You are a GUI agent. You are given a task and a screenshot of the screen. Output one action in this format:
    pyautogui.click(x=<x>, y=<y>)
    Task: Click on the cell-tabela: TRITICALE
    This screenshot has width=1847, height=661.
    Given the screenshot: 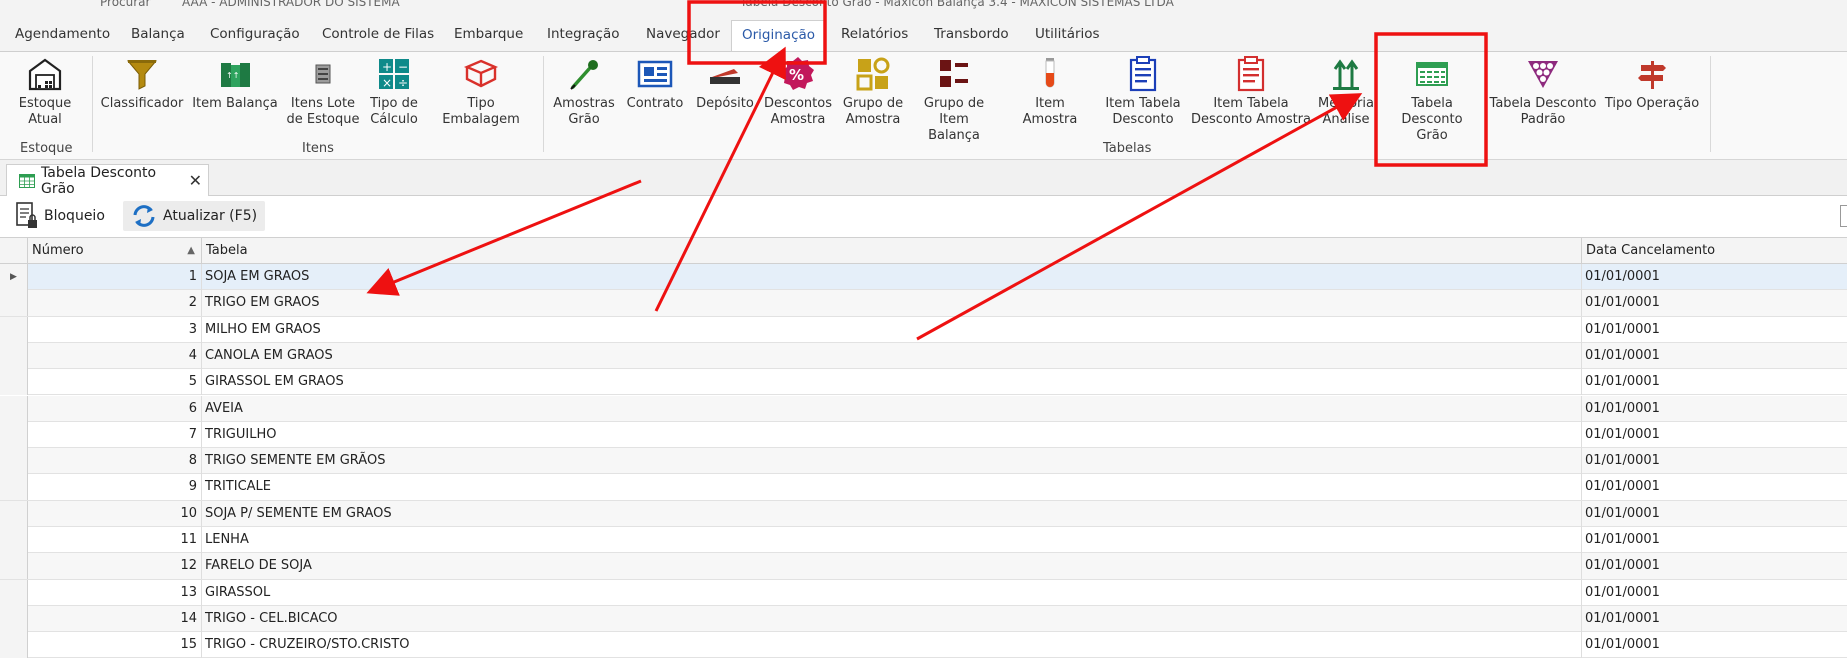 What is the action you would take?
    pyautogui.click(x=892, y=487)
    